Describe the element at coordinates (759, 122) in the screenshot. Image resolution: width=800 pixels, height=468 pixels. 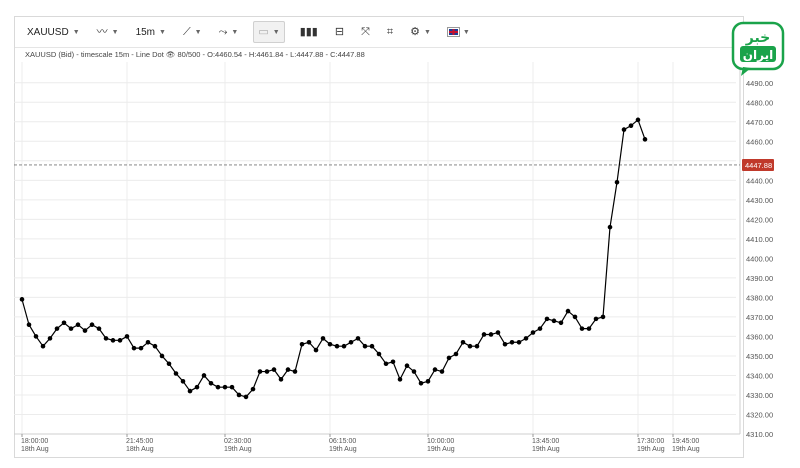
I see `y-tick-label: 4470.00` at that location.